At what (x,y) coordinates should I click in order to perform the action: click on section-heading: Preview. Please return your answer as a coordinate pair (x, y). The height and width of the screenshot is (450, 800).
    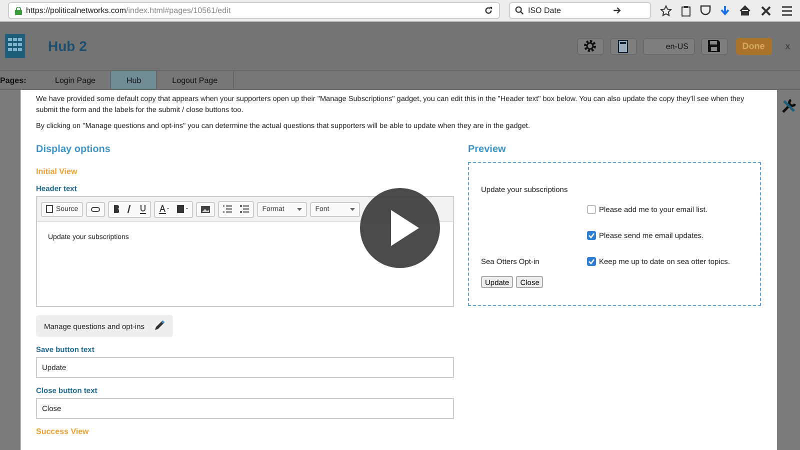
    Looking at the image, I should click on (487, 149).